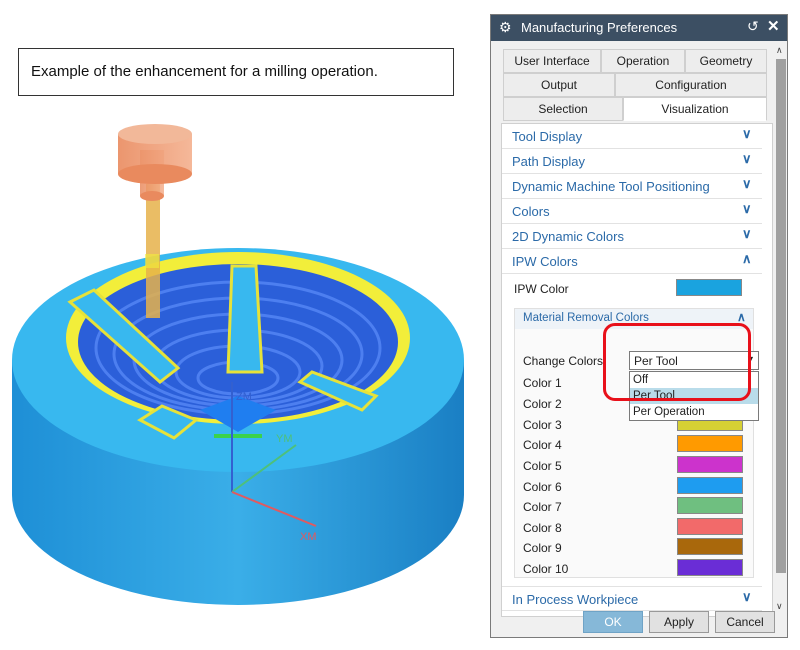  Describe the element at coordinates (677, 362) in the screenshot. I see `dropdown-highlight-outline` at that location.